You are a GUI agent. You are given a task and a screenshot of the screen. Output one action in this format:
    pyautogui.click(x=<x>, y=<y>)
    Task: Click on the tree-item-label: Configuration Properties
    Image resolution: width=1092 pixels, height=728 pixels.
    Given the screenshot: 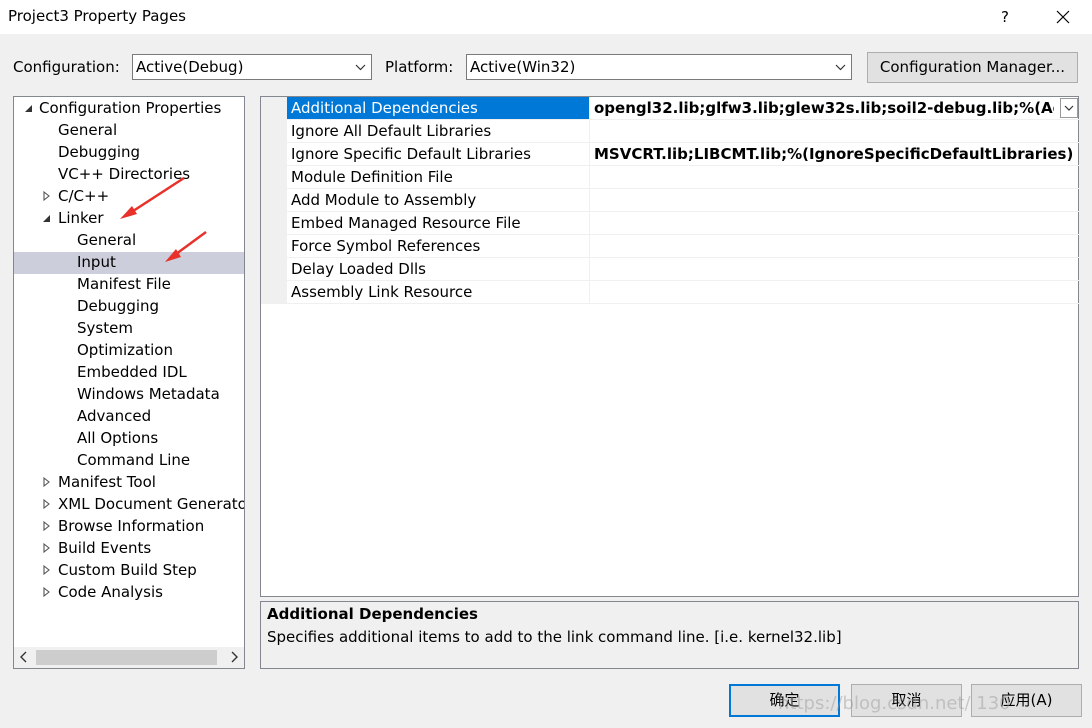 What is the action you would take?
    pyautogui.click(x=130, y=108)
    